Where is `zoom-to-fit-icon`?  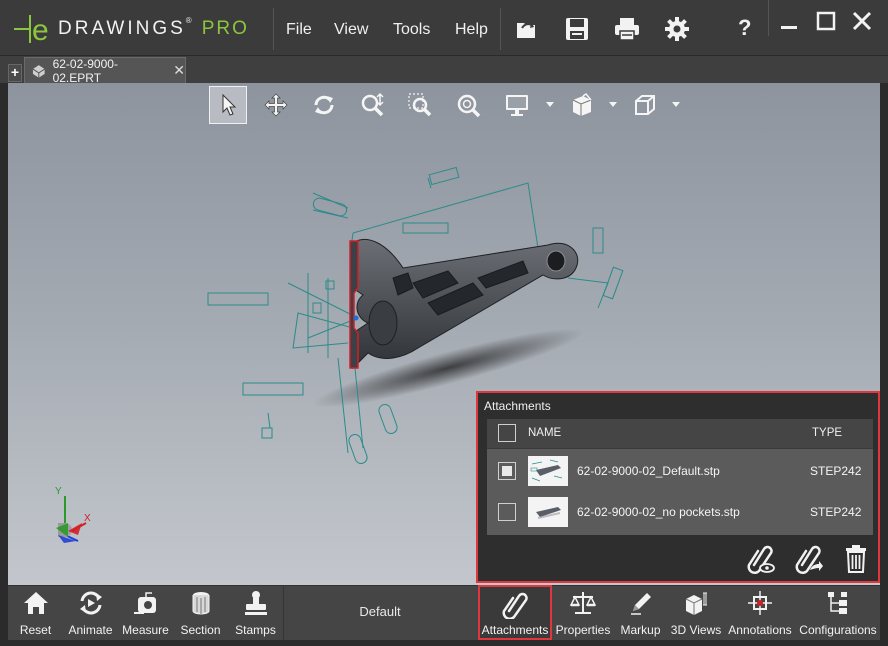
zoom-to-fit-icon is located at coordinates (469, 106).